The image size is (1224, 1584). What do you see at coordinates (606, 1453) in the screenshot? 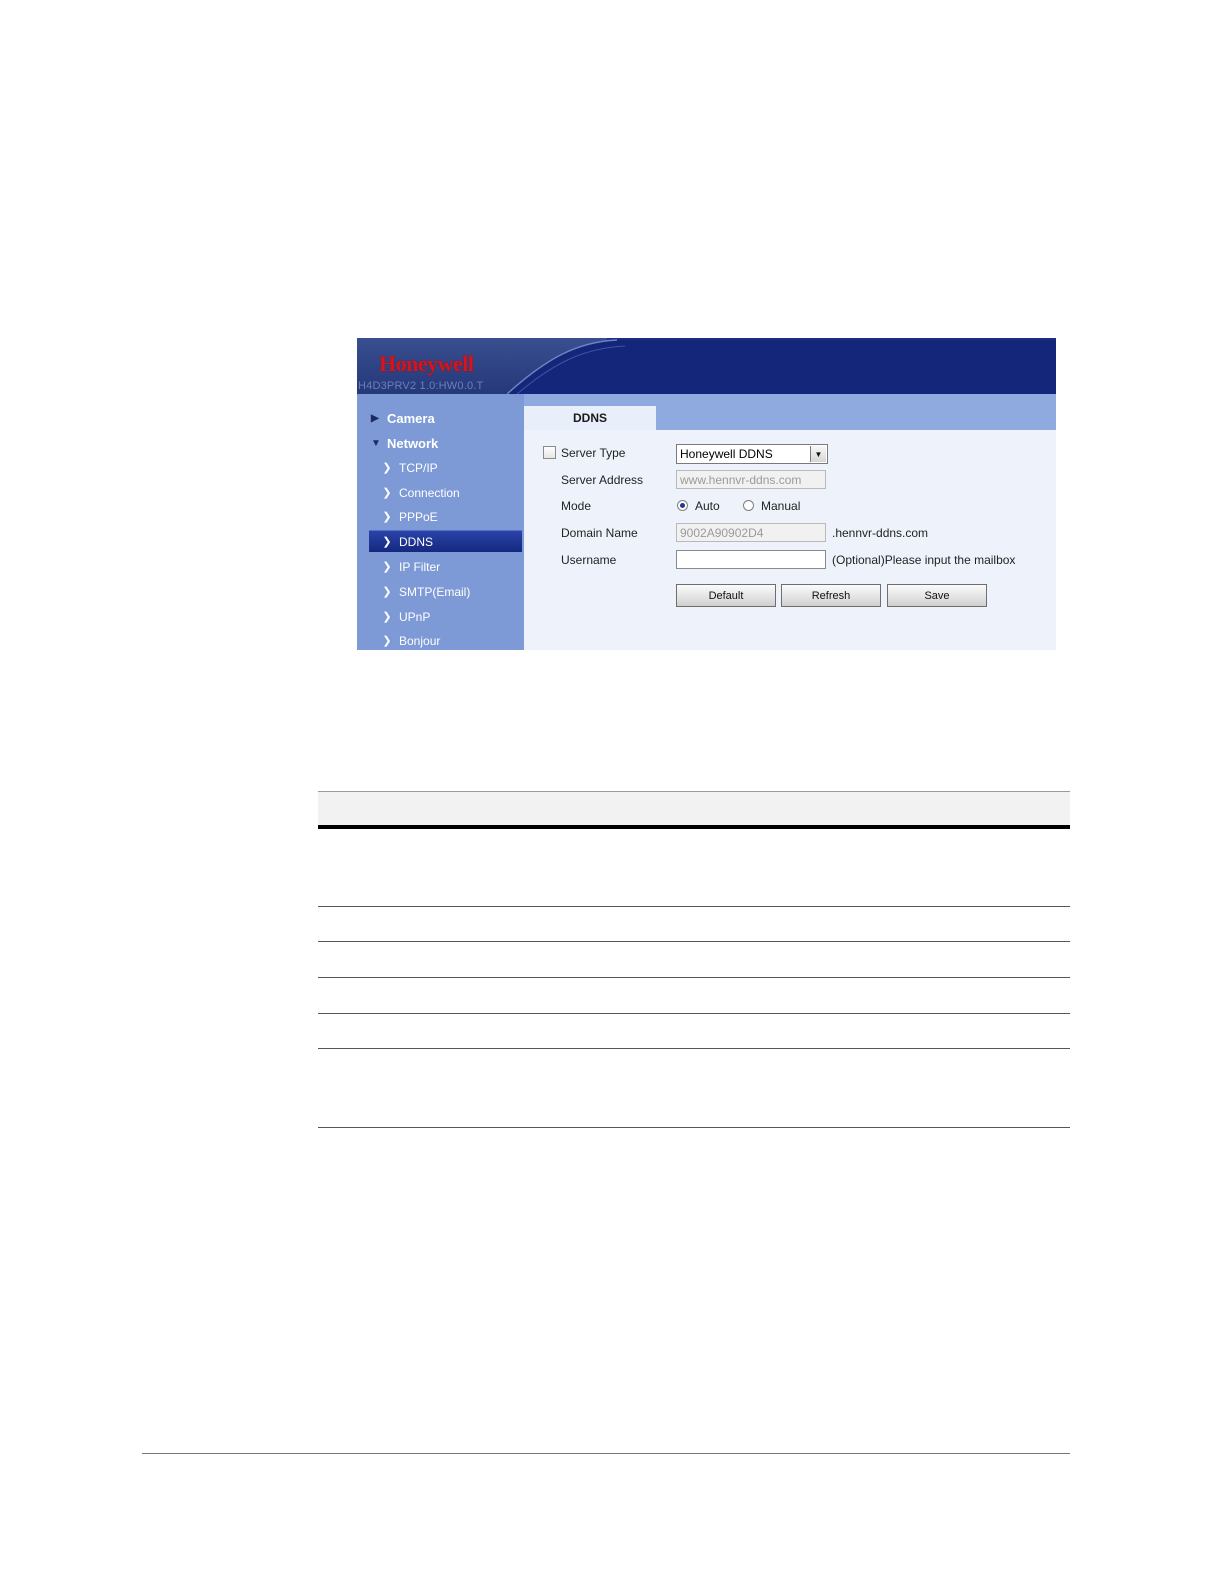
I see `page-footer-rule` at bounding box center [606, 1453].